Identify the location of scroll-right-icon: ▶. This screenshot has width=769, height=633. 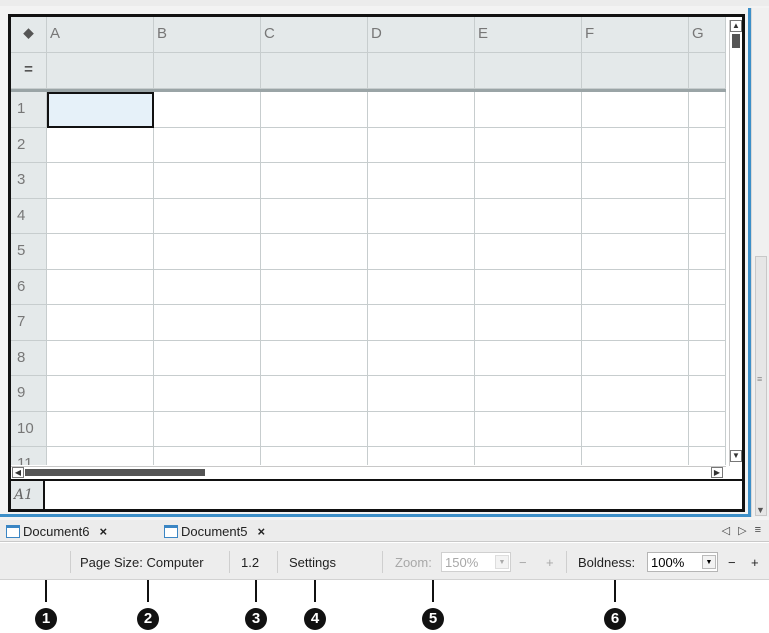
(717, 472).